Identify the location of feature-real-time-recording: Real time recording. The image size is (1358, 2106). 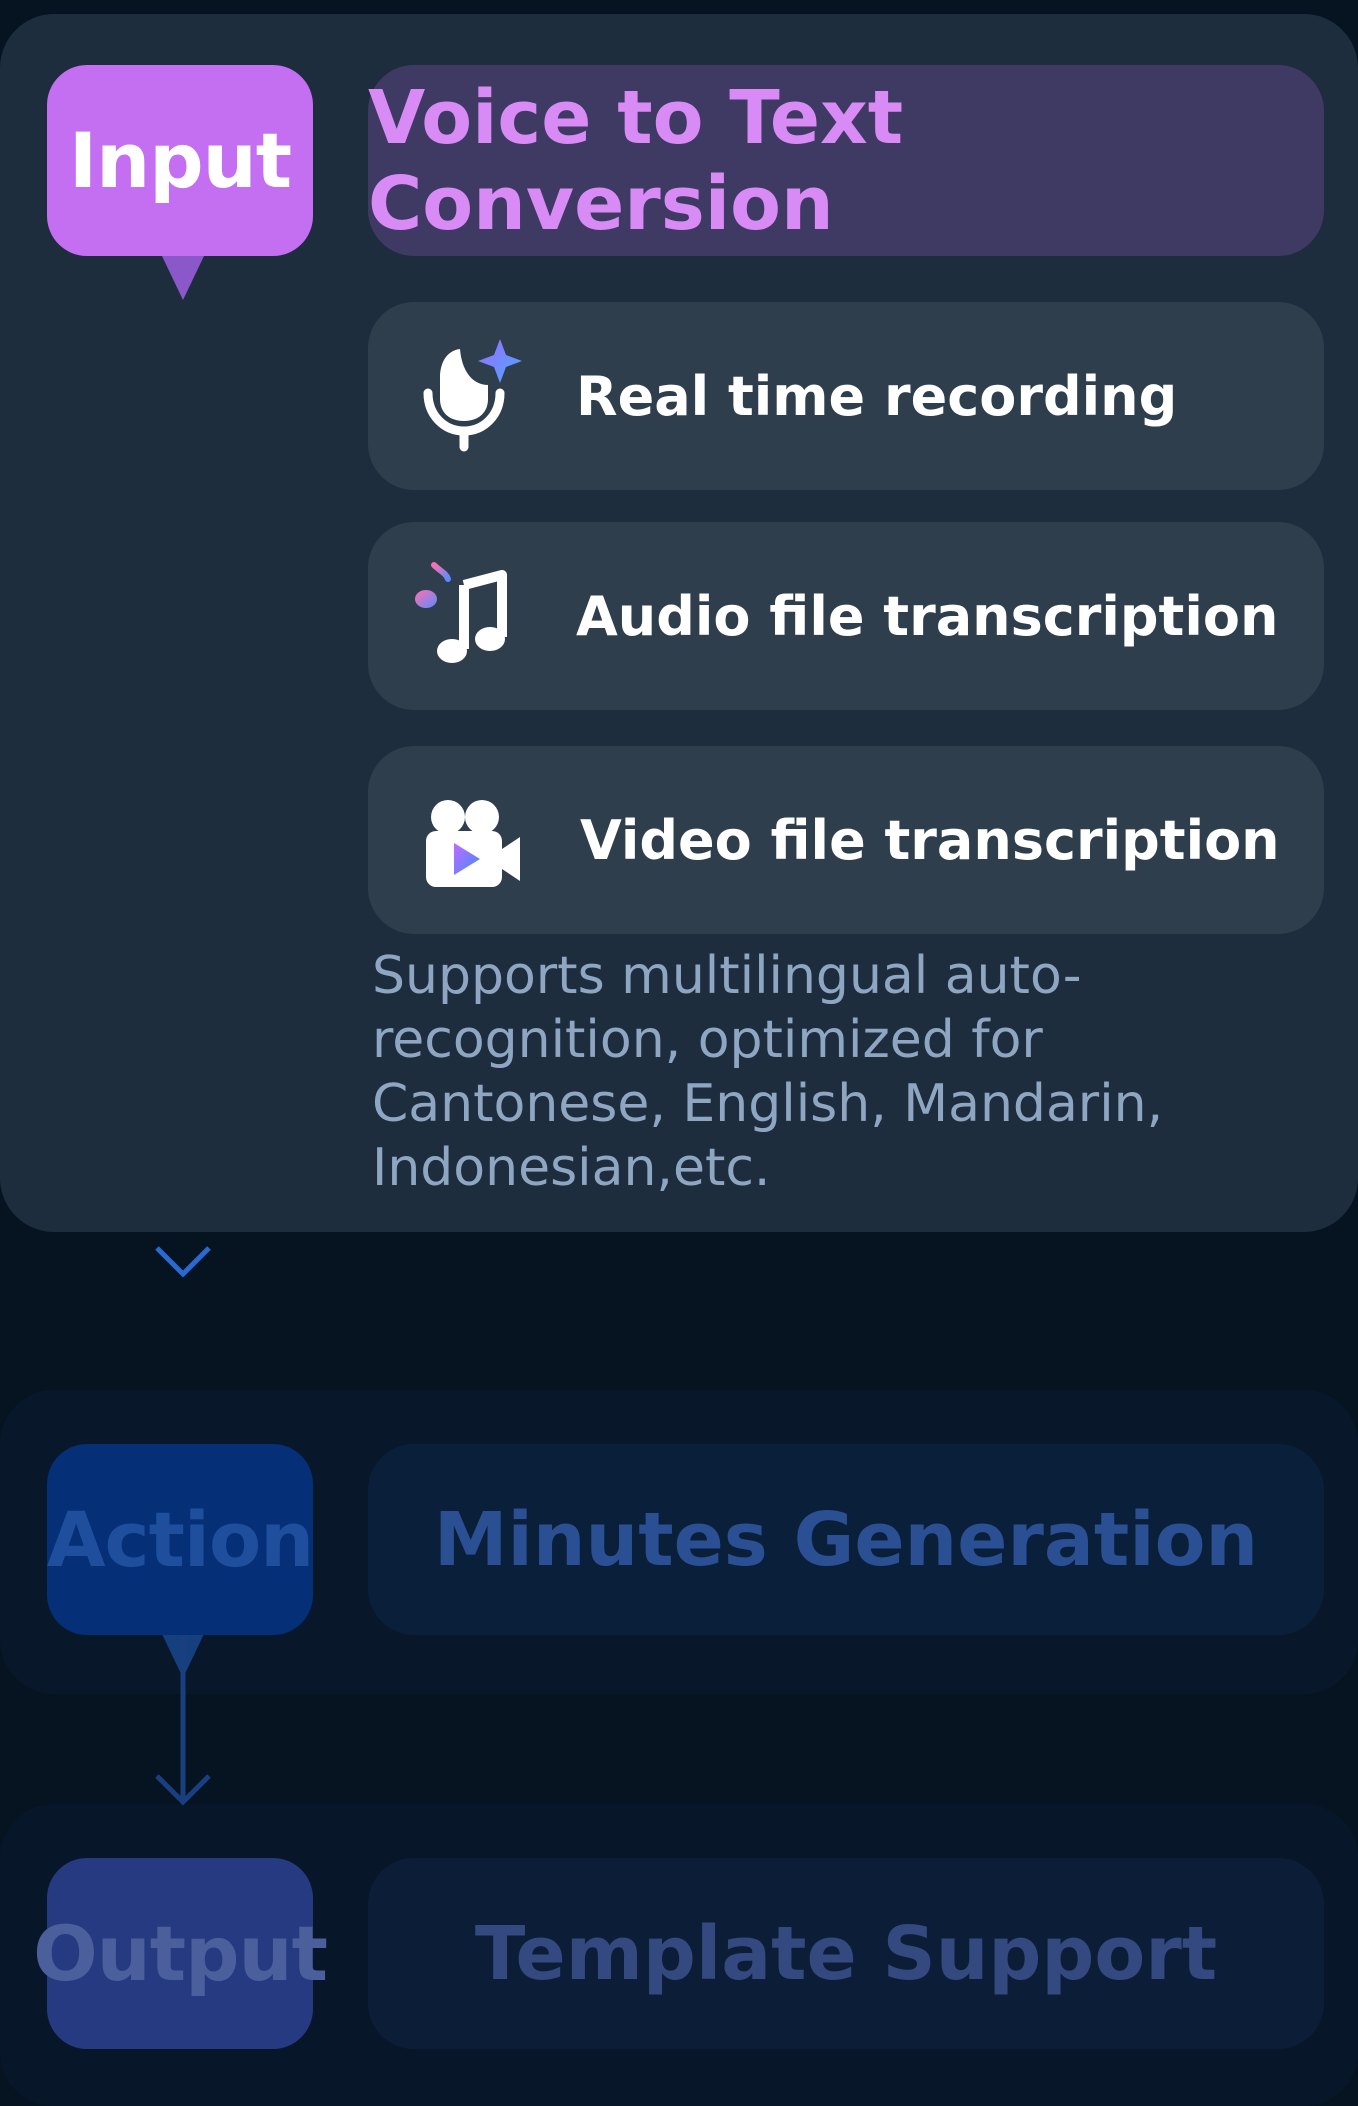
(846, 396).